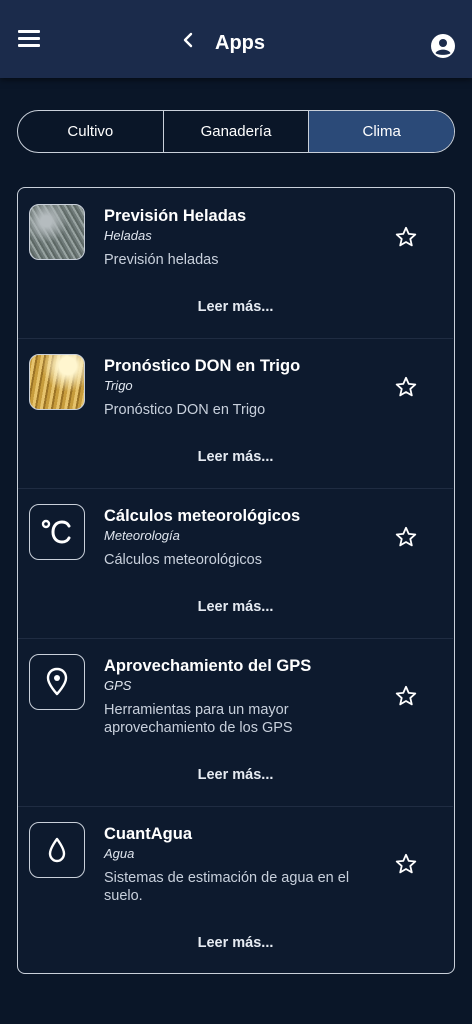 The image size is (472, 1024). I want to click on tab-ganaderia: Ganadería, so click(237, 131).